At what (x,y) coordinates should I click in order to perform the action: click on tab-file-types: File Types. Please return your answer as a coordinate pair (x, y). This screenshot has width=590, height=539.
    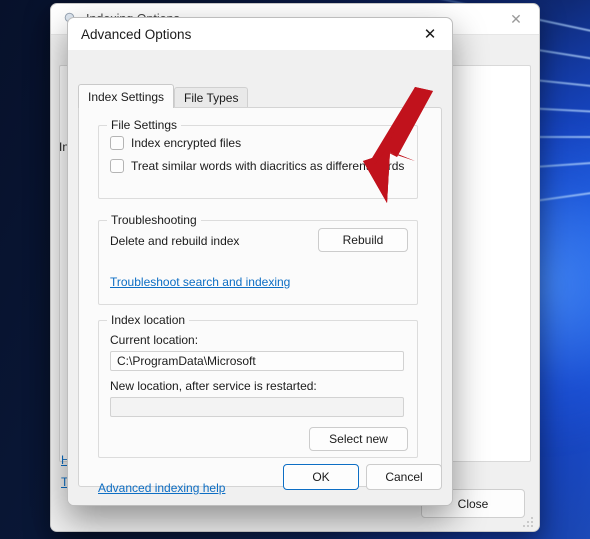
    Looking at the image, I should click on (211, 97).